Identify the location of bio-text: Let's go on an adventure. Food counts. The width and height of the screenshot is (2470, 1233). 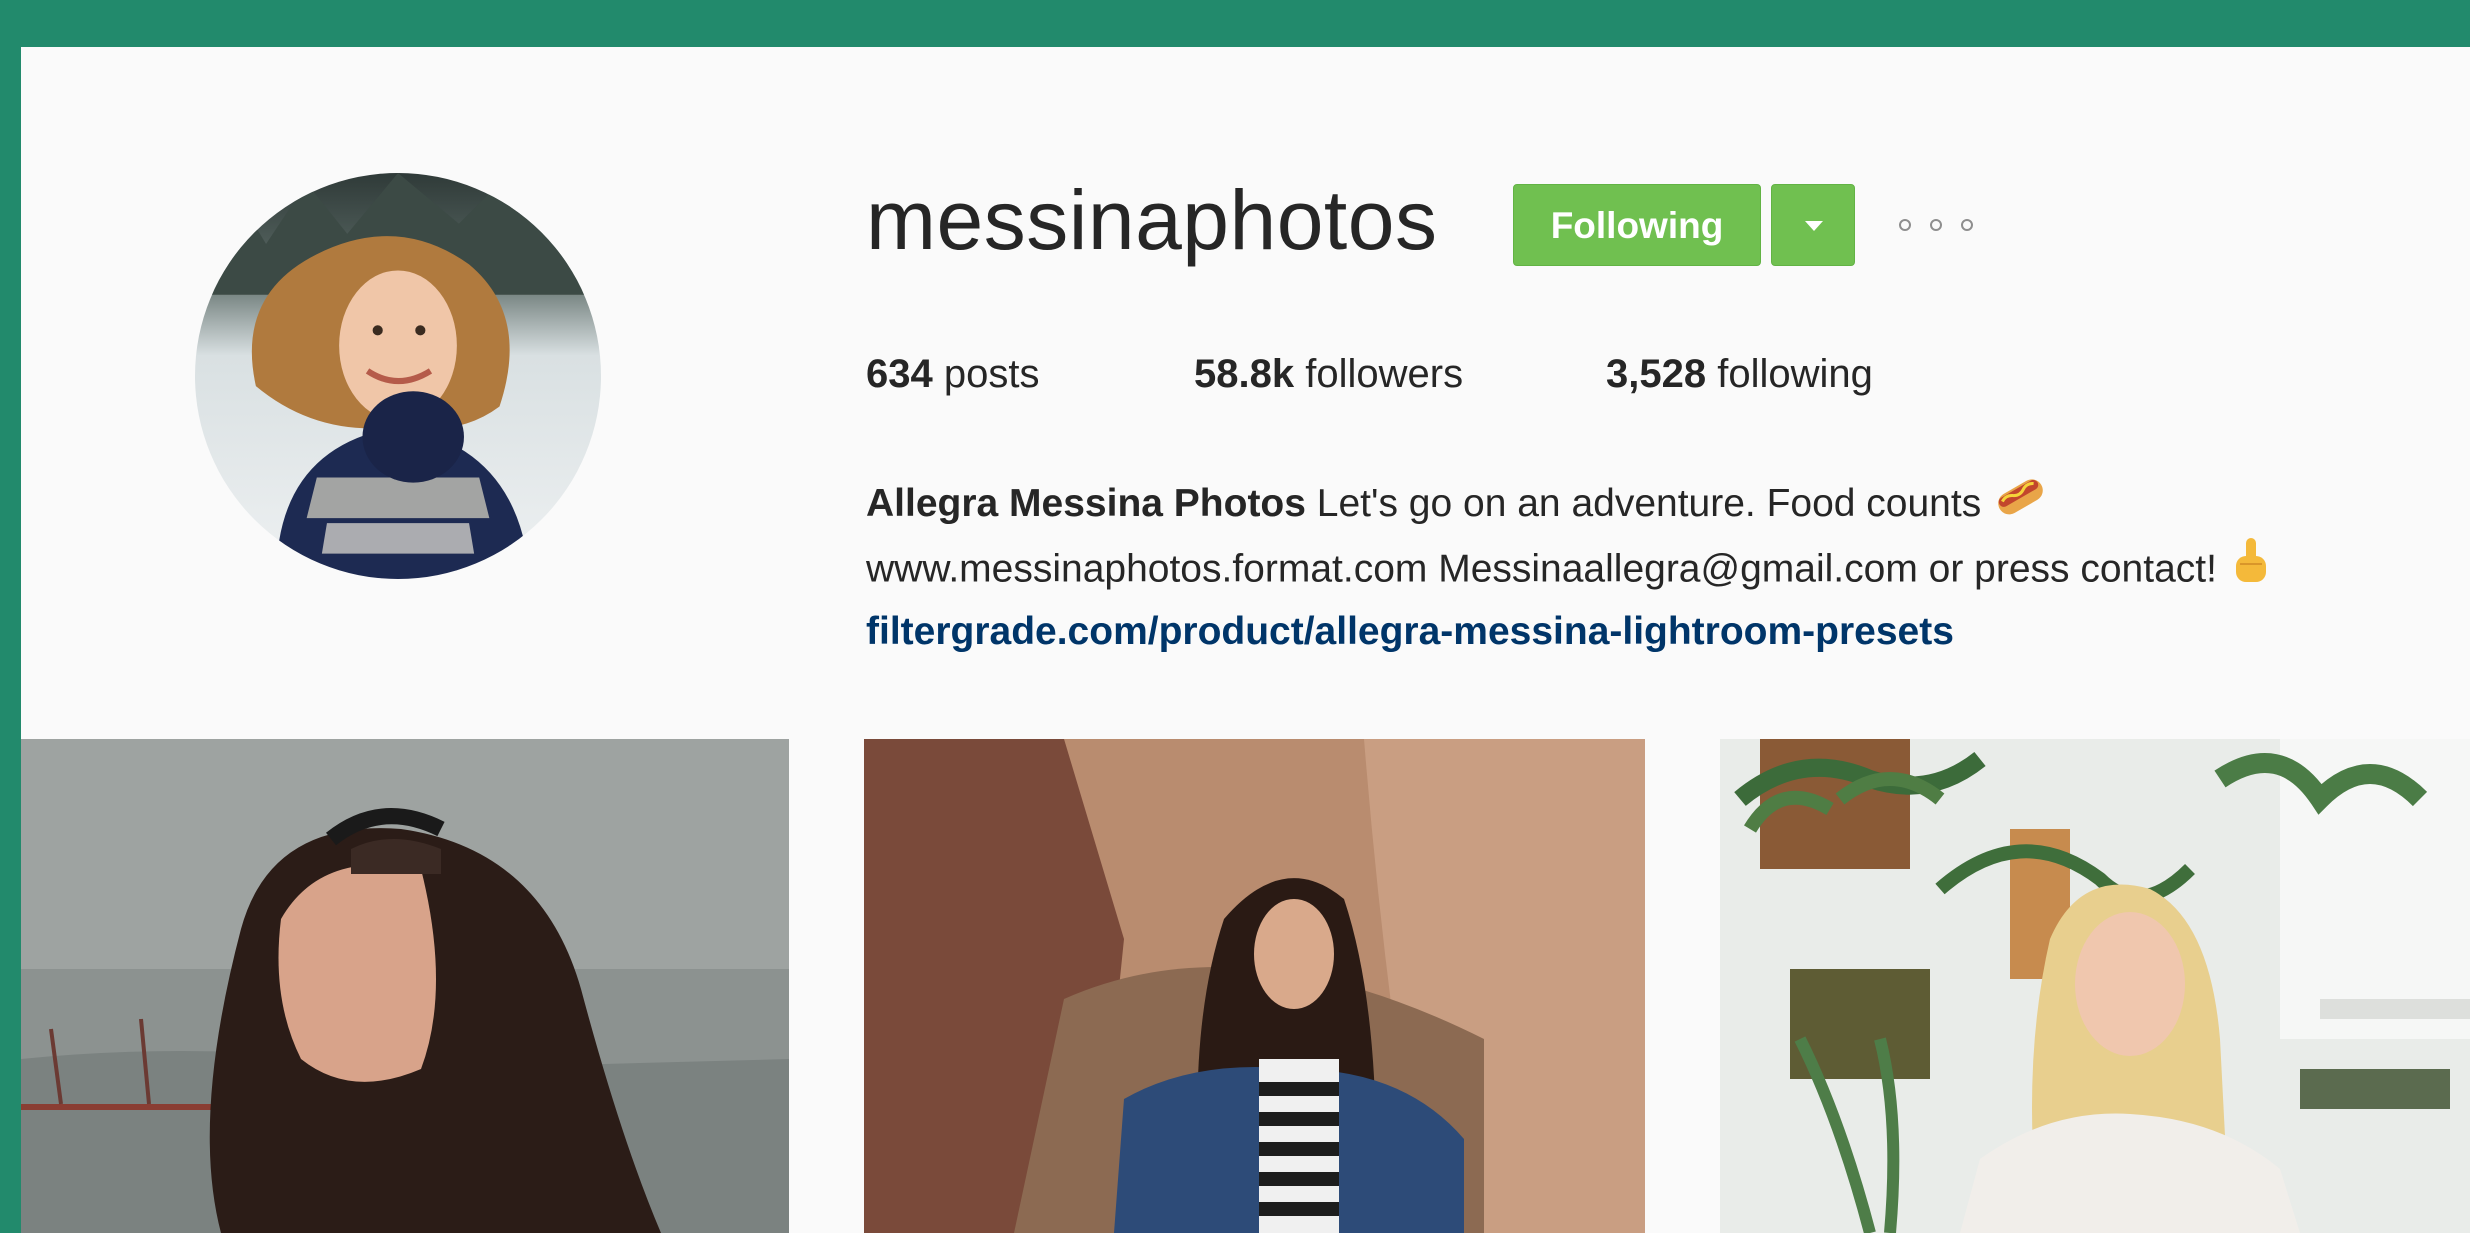
(1649, 503).